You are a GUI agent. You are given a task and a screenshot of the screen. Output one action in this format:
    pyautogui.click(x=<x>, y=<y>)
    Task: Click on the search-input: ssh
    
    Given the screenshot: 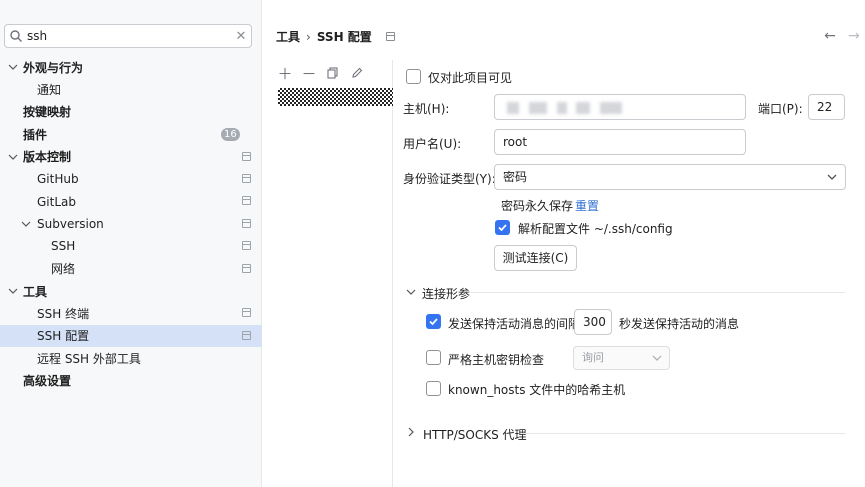 What is the action you would take?
    pyautogui.click(x=129, y=36)
    